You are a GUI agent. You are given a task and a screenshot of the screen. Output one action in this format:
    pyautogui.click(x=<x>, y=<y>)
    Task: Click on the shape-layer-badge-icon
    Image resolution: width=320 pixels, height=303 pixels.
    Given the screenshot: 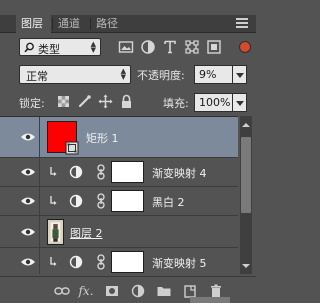 What is the action you would take?
    pyautogui.click(x=72, y=148)
    